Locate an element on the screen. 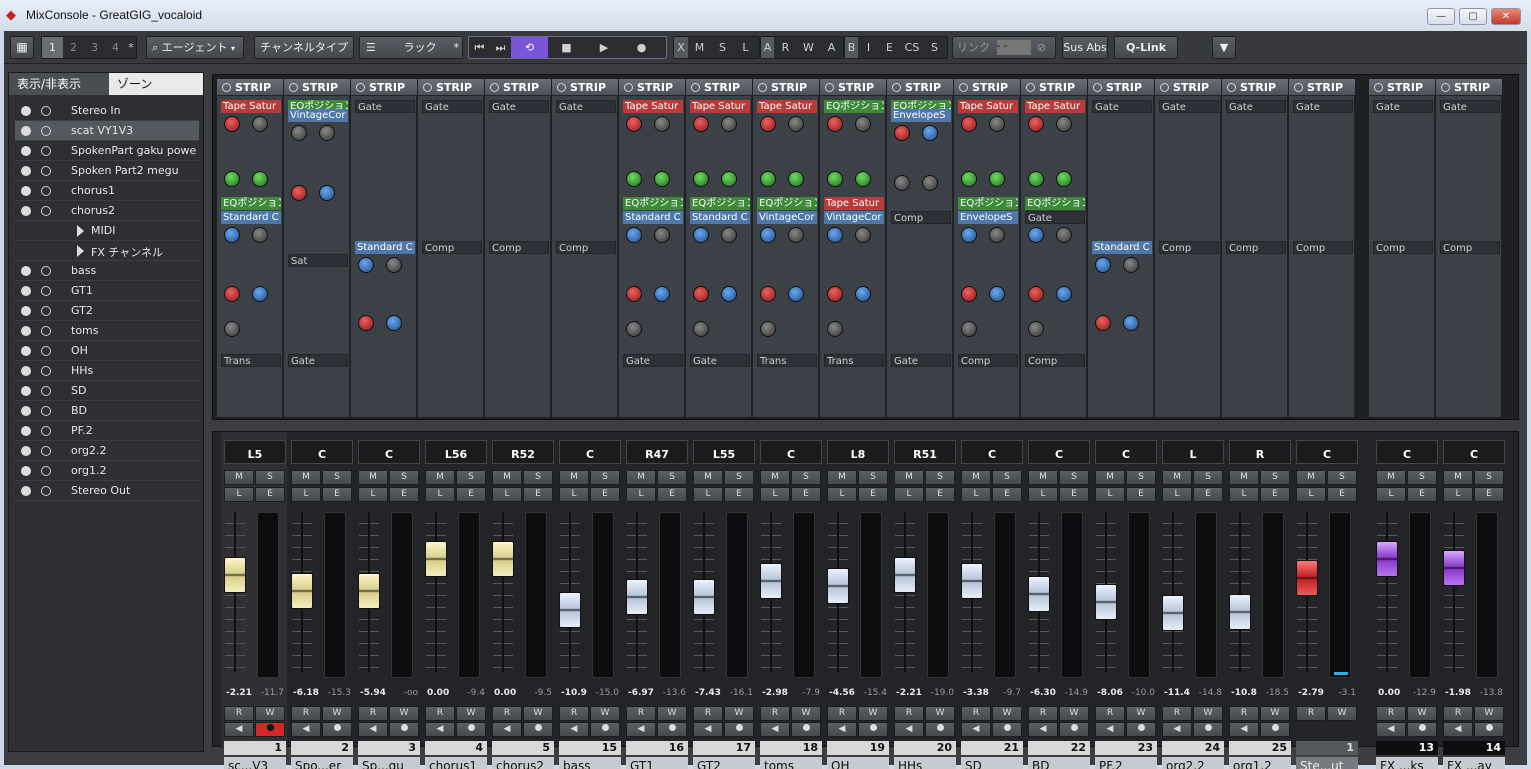 This screenshot has height=769, width=1531. track-visibility-row: HHs is located at coordinates (107, 371).